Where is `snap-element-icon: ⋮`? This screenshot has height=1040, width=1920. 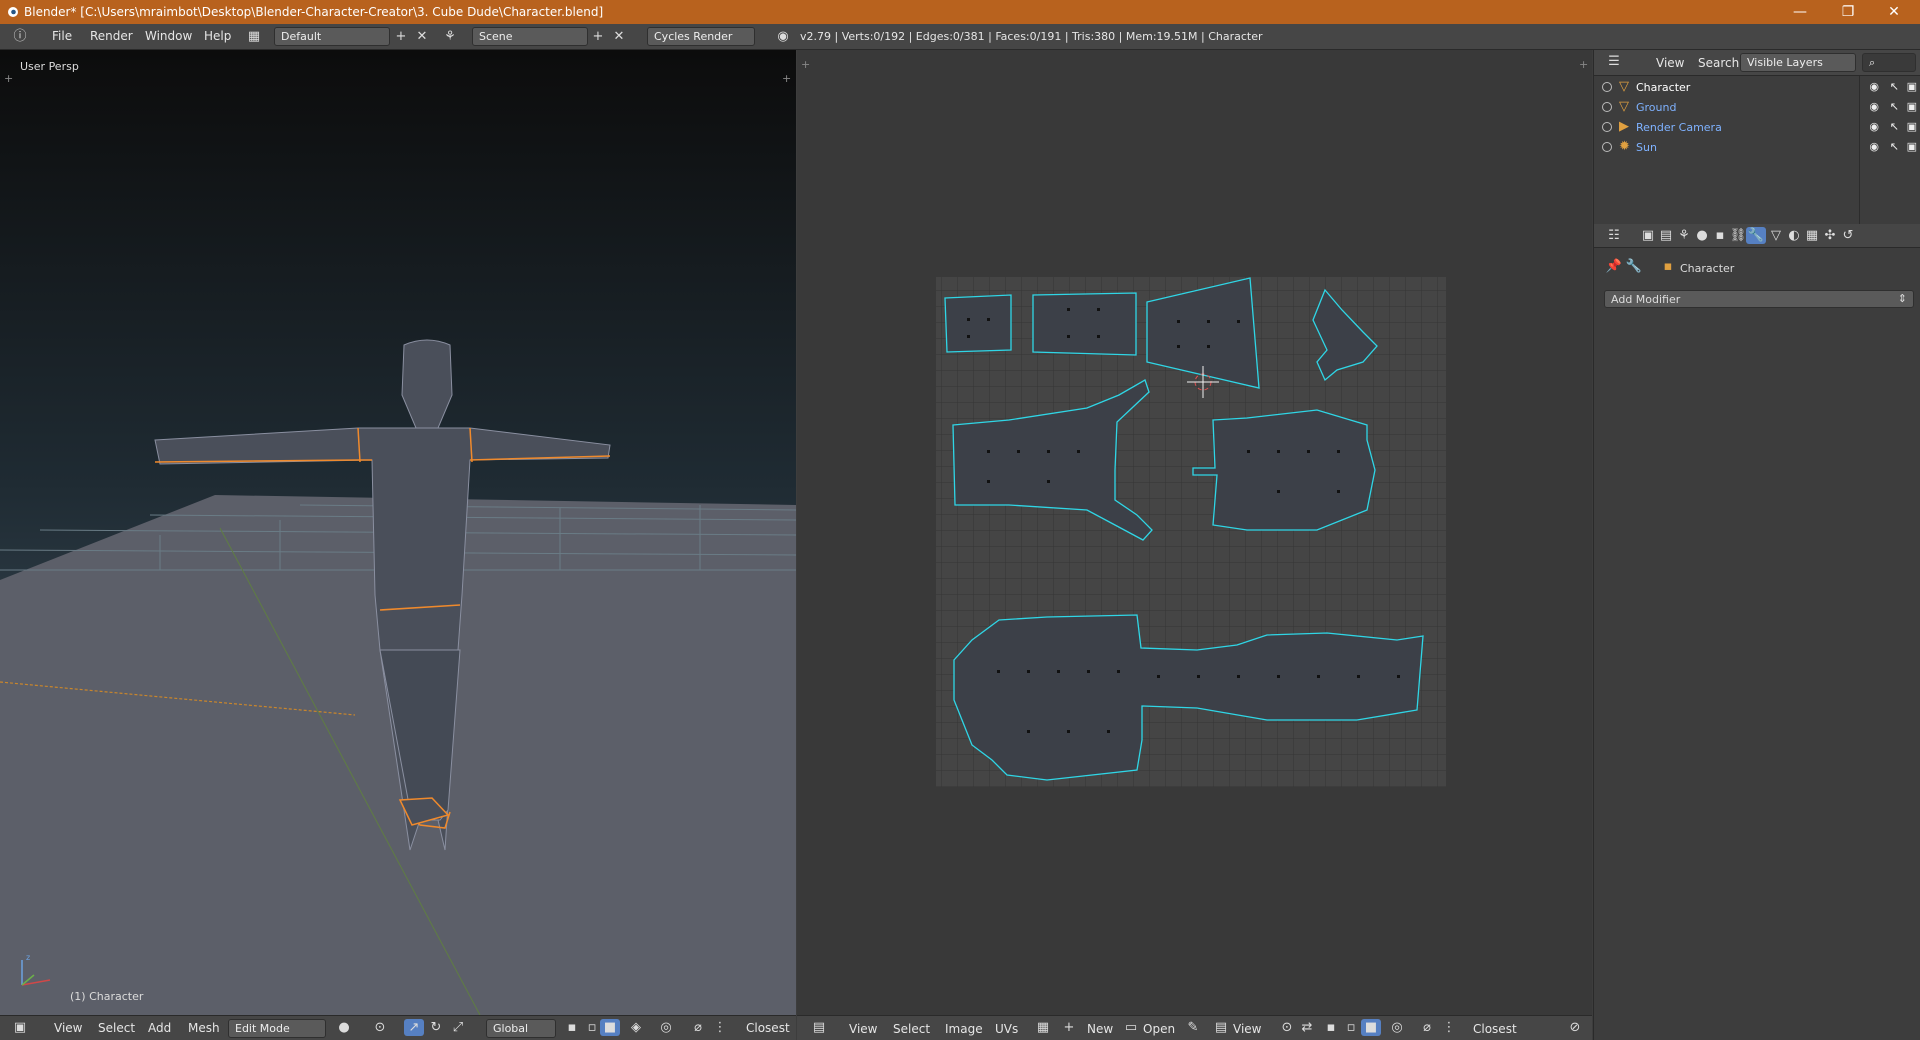 snap-element-icon: ⋮ is located at coordinates (720, 1027).